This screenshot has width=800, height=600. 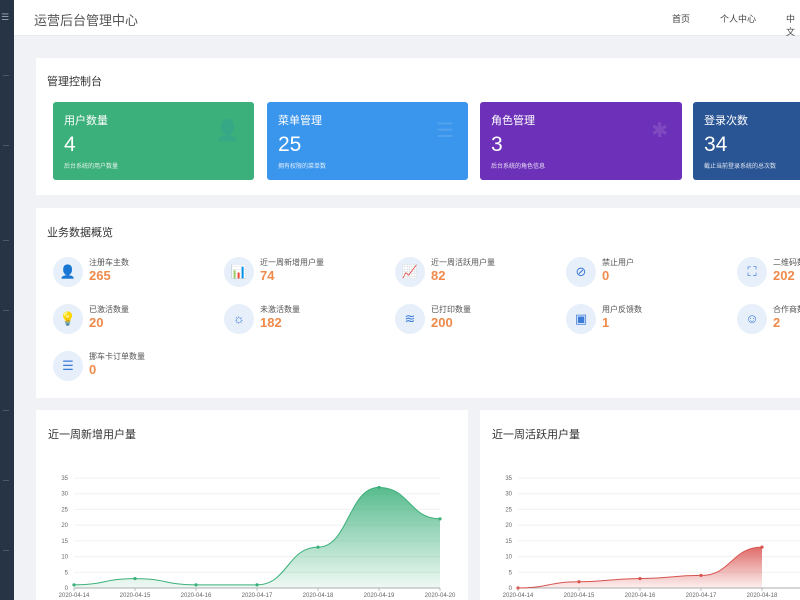 What do you see at coordinates (117, 356) in the screenshot?
I see `business-stat-label: 挪车卡订单数量` at bounding box center [117, 356].